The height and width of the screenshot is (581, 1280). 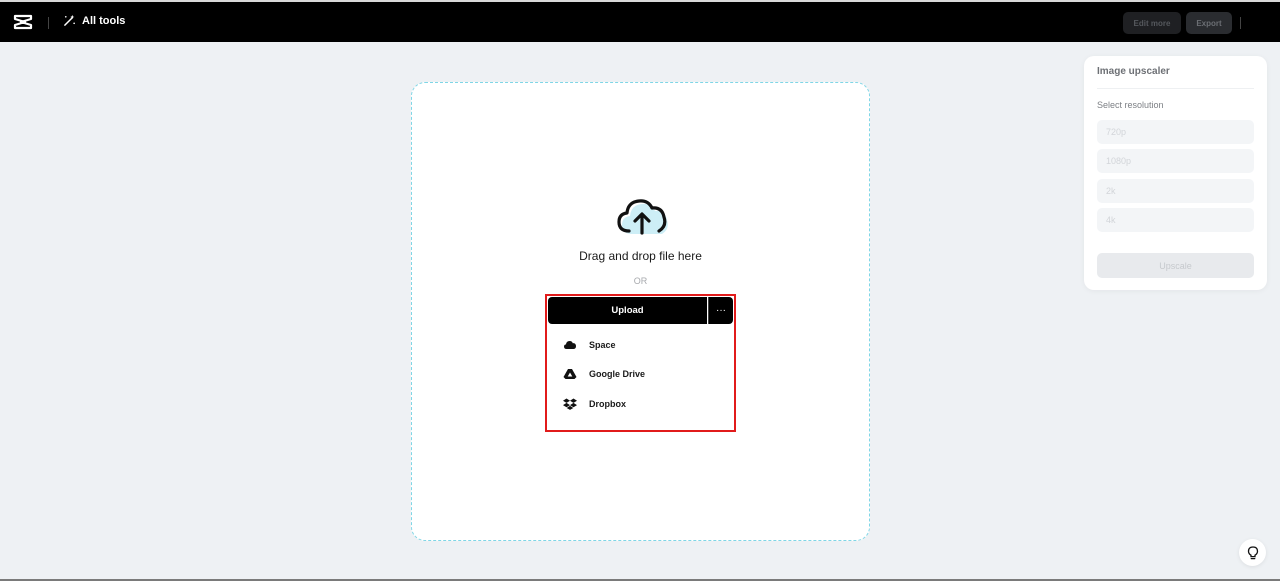 I want to click on capcut-logo-icon, so click(x=23, y=22).